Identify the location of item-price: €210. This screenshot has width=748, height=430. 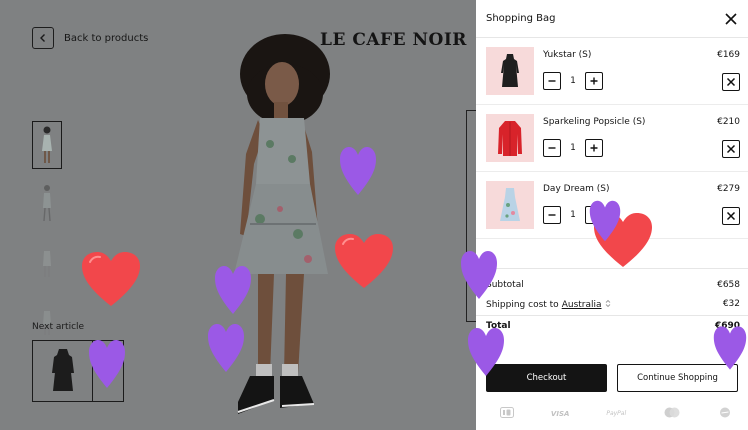
(728, 122).